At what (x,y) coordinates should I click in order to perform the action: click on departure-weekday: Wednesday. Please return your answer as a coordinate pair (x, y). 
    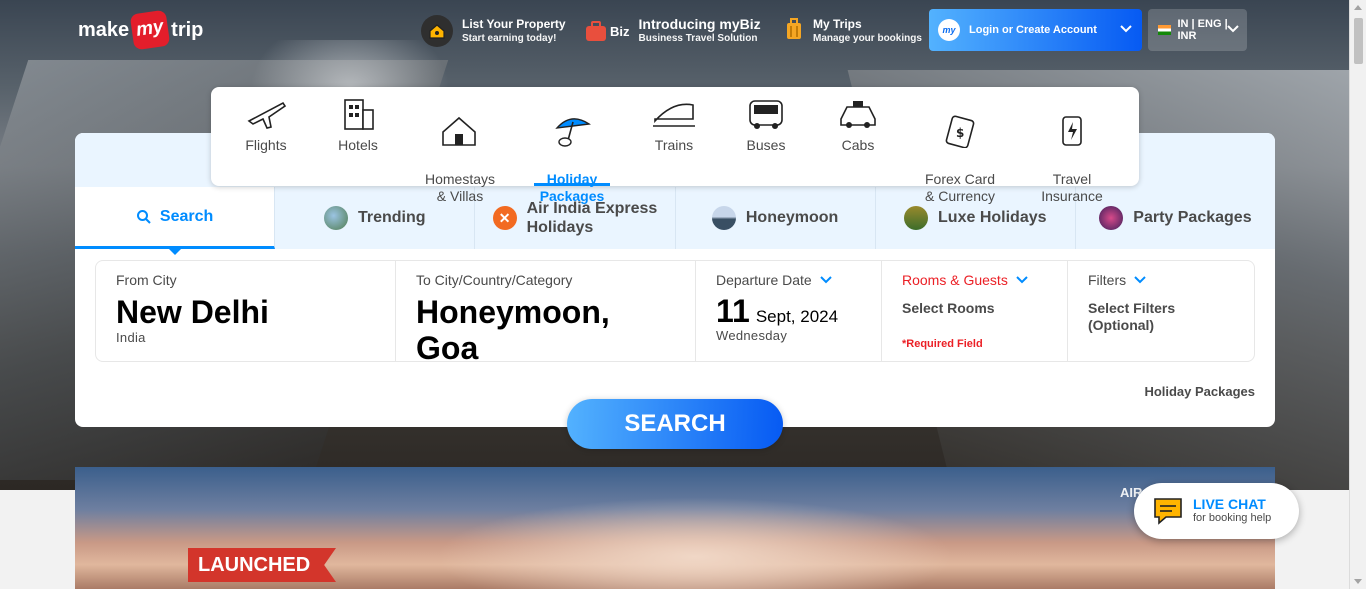
    Looking at the image, I should click on (752, 335).